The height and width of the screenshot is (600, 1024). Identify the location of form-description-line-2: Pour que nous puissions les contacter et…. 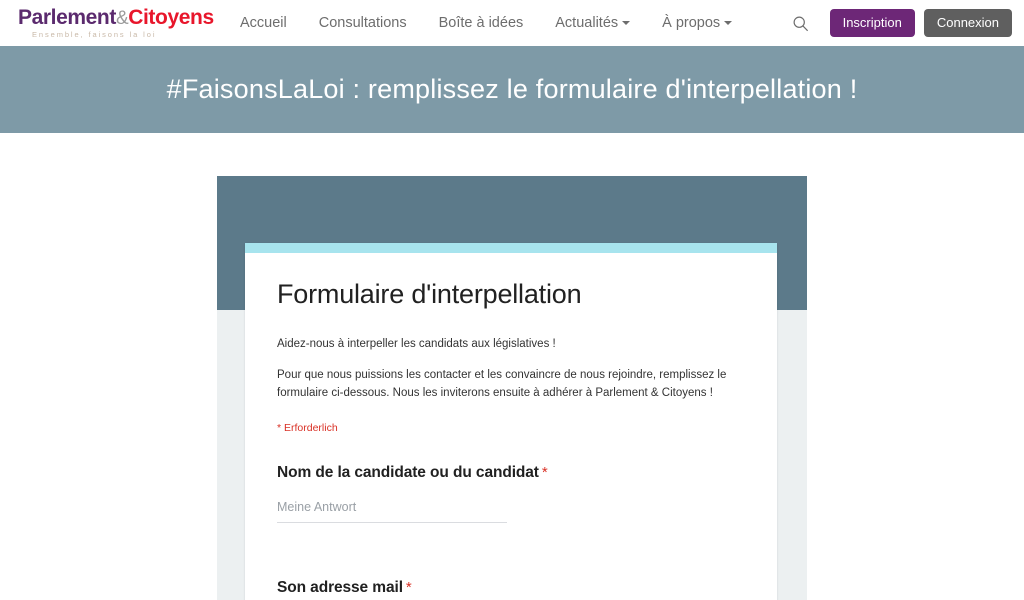
(502, 383).